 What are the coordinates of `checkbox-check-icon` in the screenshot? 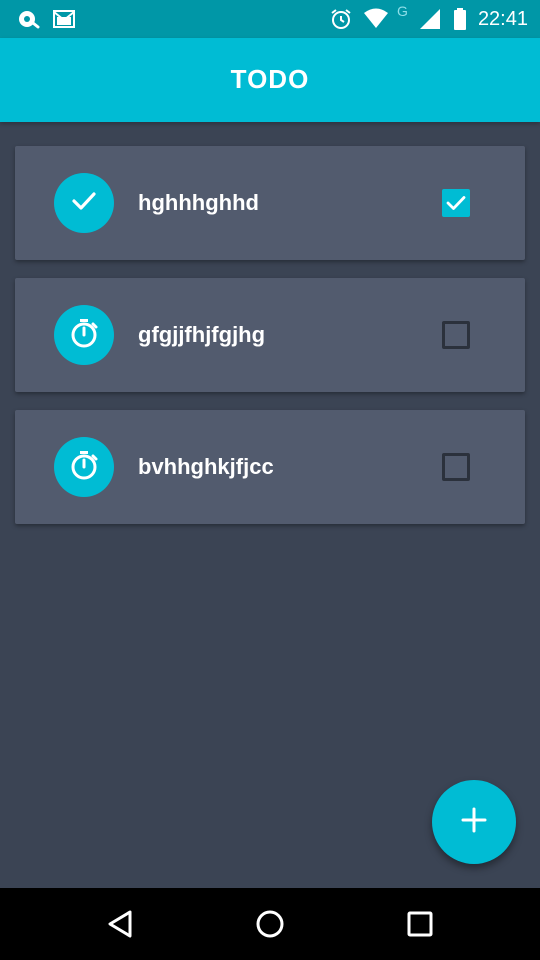 It's located at (456, 203).